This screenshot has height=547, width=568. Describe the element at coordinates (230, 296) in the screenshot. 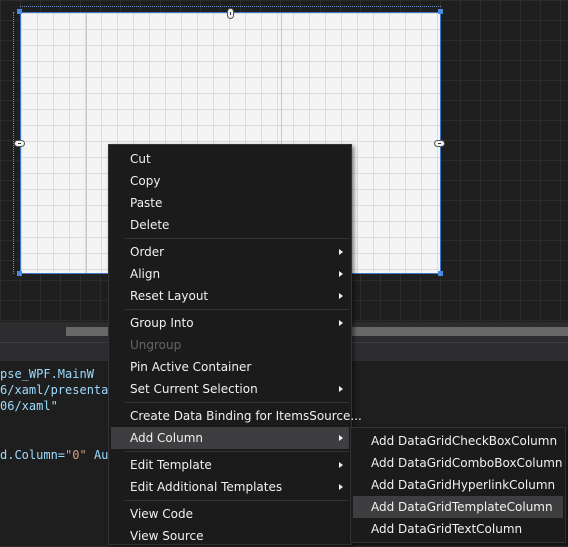

I see `menu-item-reset-layout: Reset Layout` at that location.